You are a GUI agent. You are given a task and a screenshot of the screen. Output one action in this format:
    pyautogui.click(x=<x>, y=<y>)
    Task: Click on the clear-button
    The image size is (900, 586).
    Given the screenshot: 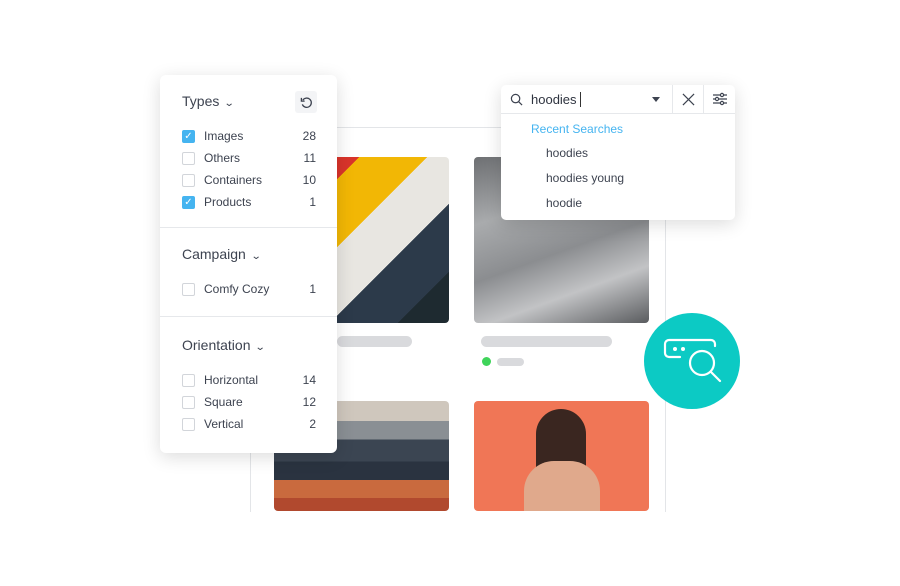 What is the action you would take?
    pyautogui.click(x=688, y=99)
    